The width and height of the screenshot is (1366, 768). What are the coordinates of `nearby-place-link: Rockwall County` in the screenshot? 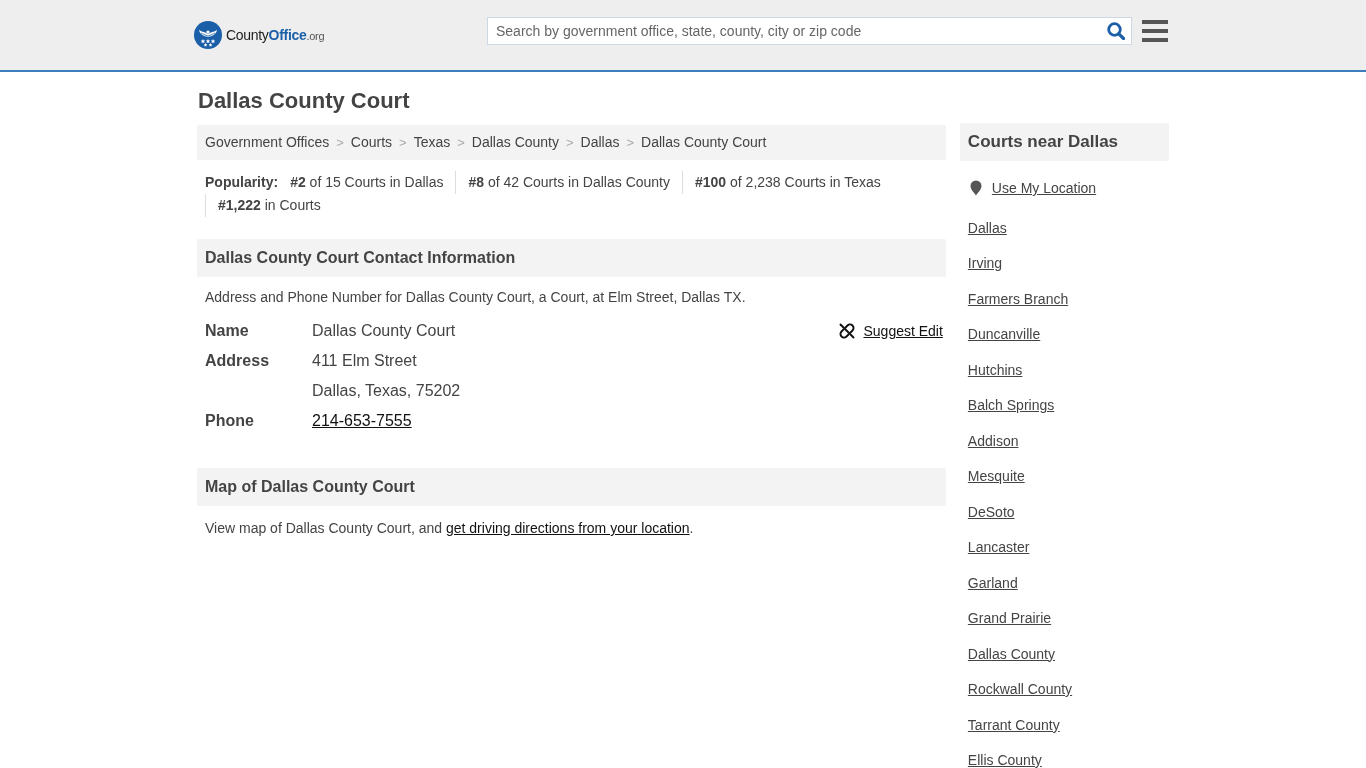 It's located at (1020, 689).